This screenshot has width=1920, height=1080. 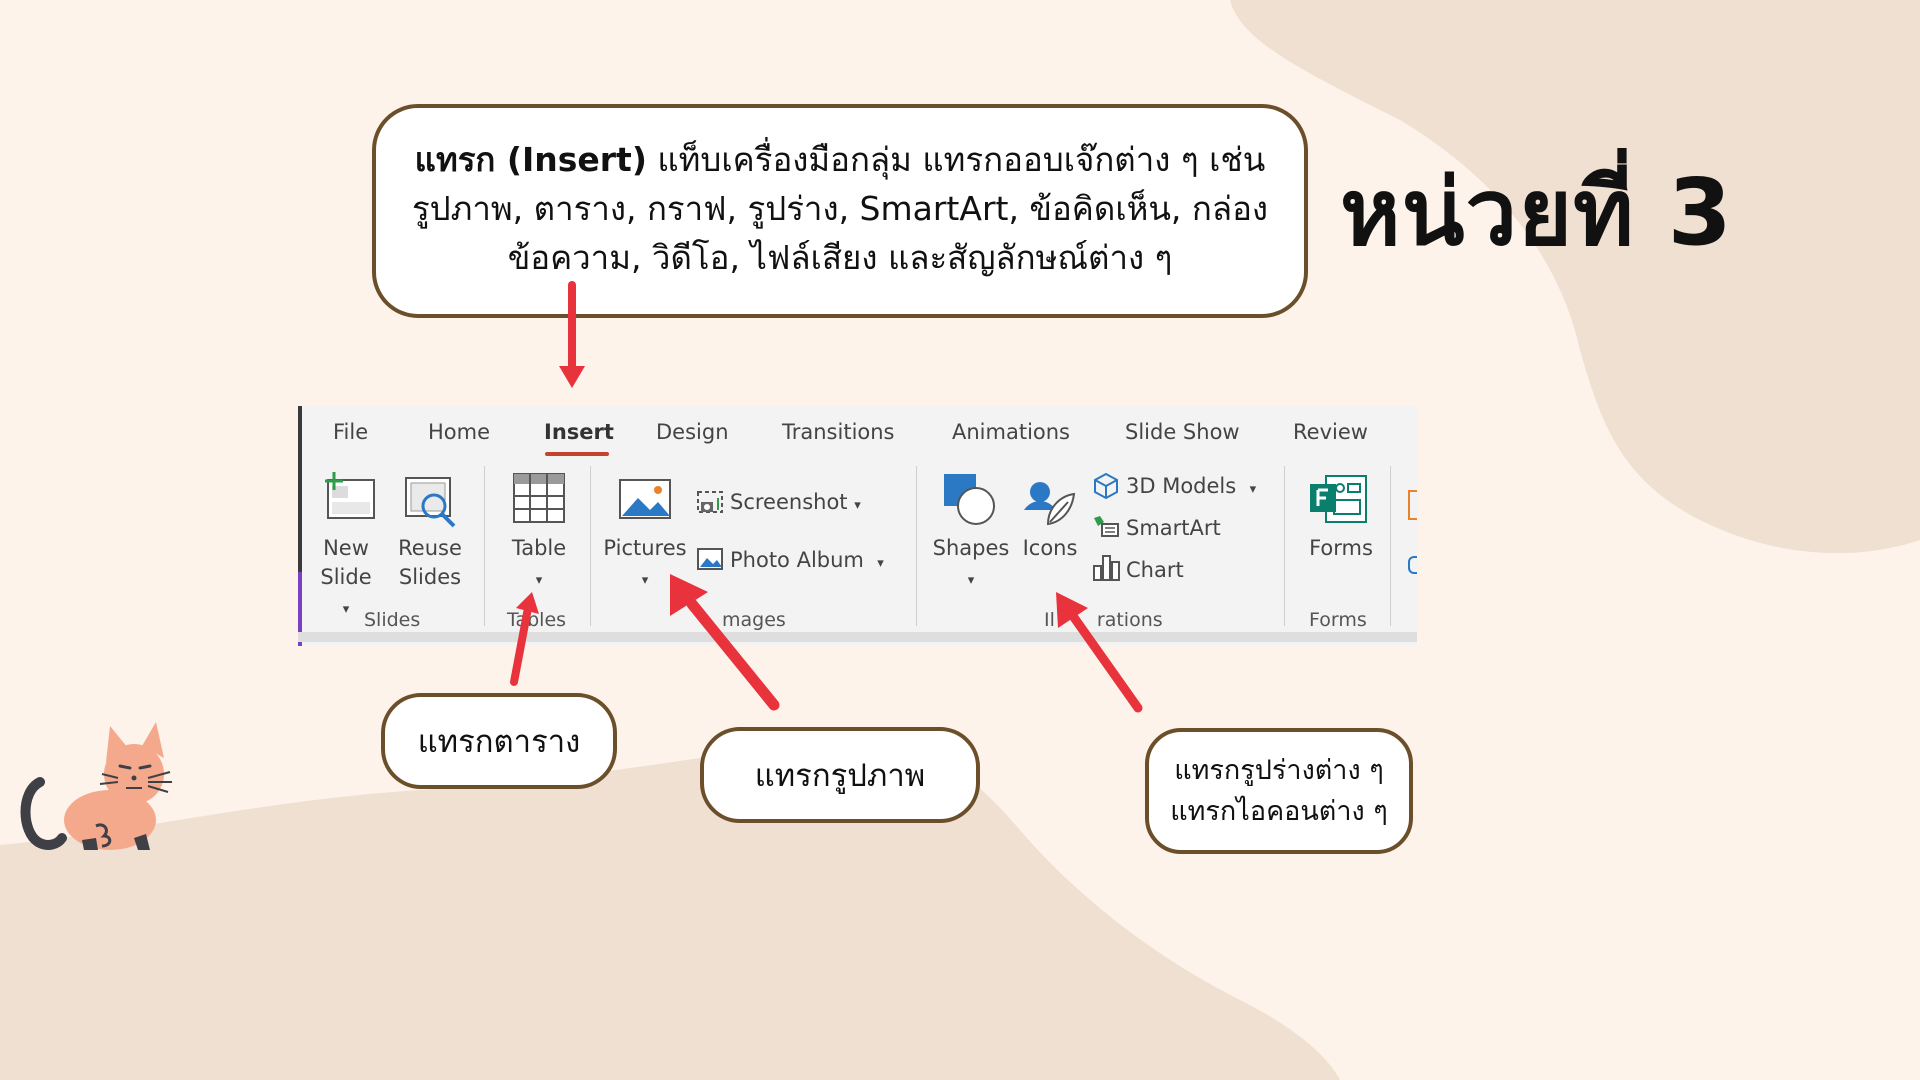 I want to click on arrow-to-illustrations, so click(x=1099, y=652).